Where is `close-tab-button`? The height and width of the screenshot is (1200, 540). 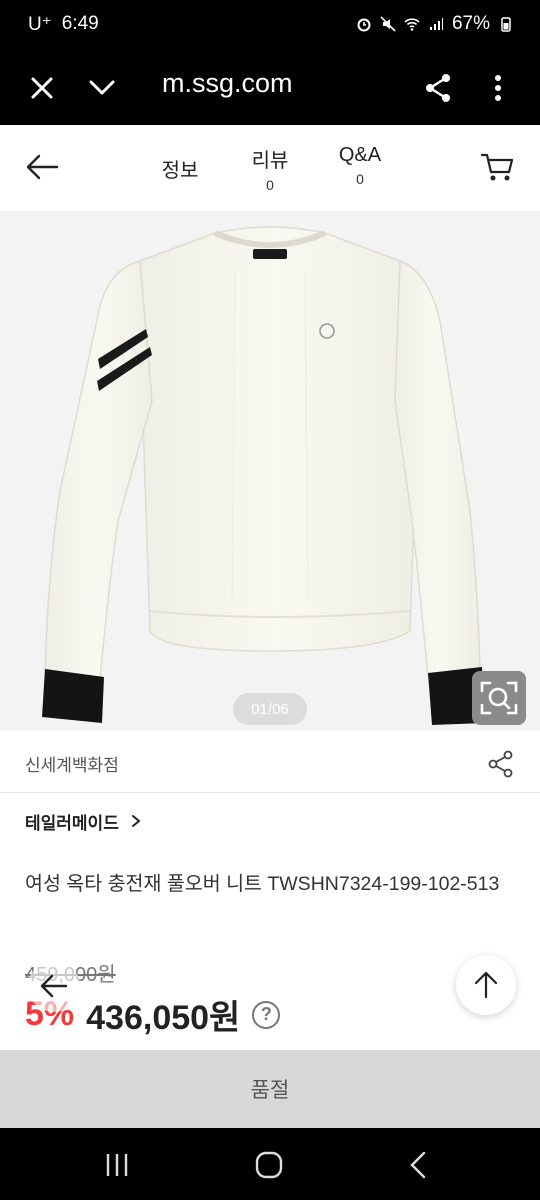 close-tab-button is located at coordinates (42, 88).